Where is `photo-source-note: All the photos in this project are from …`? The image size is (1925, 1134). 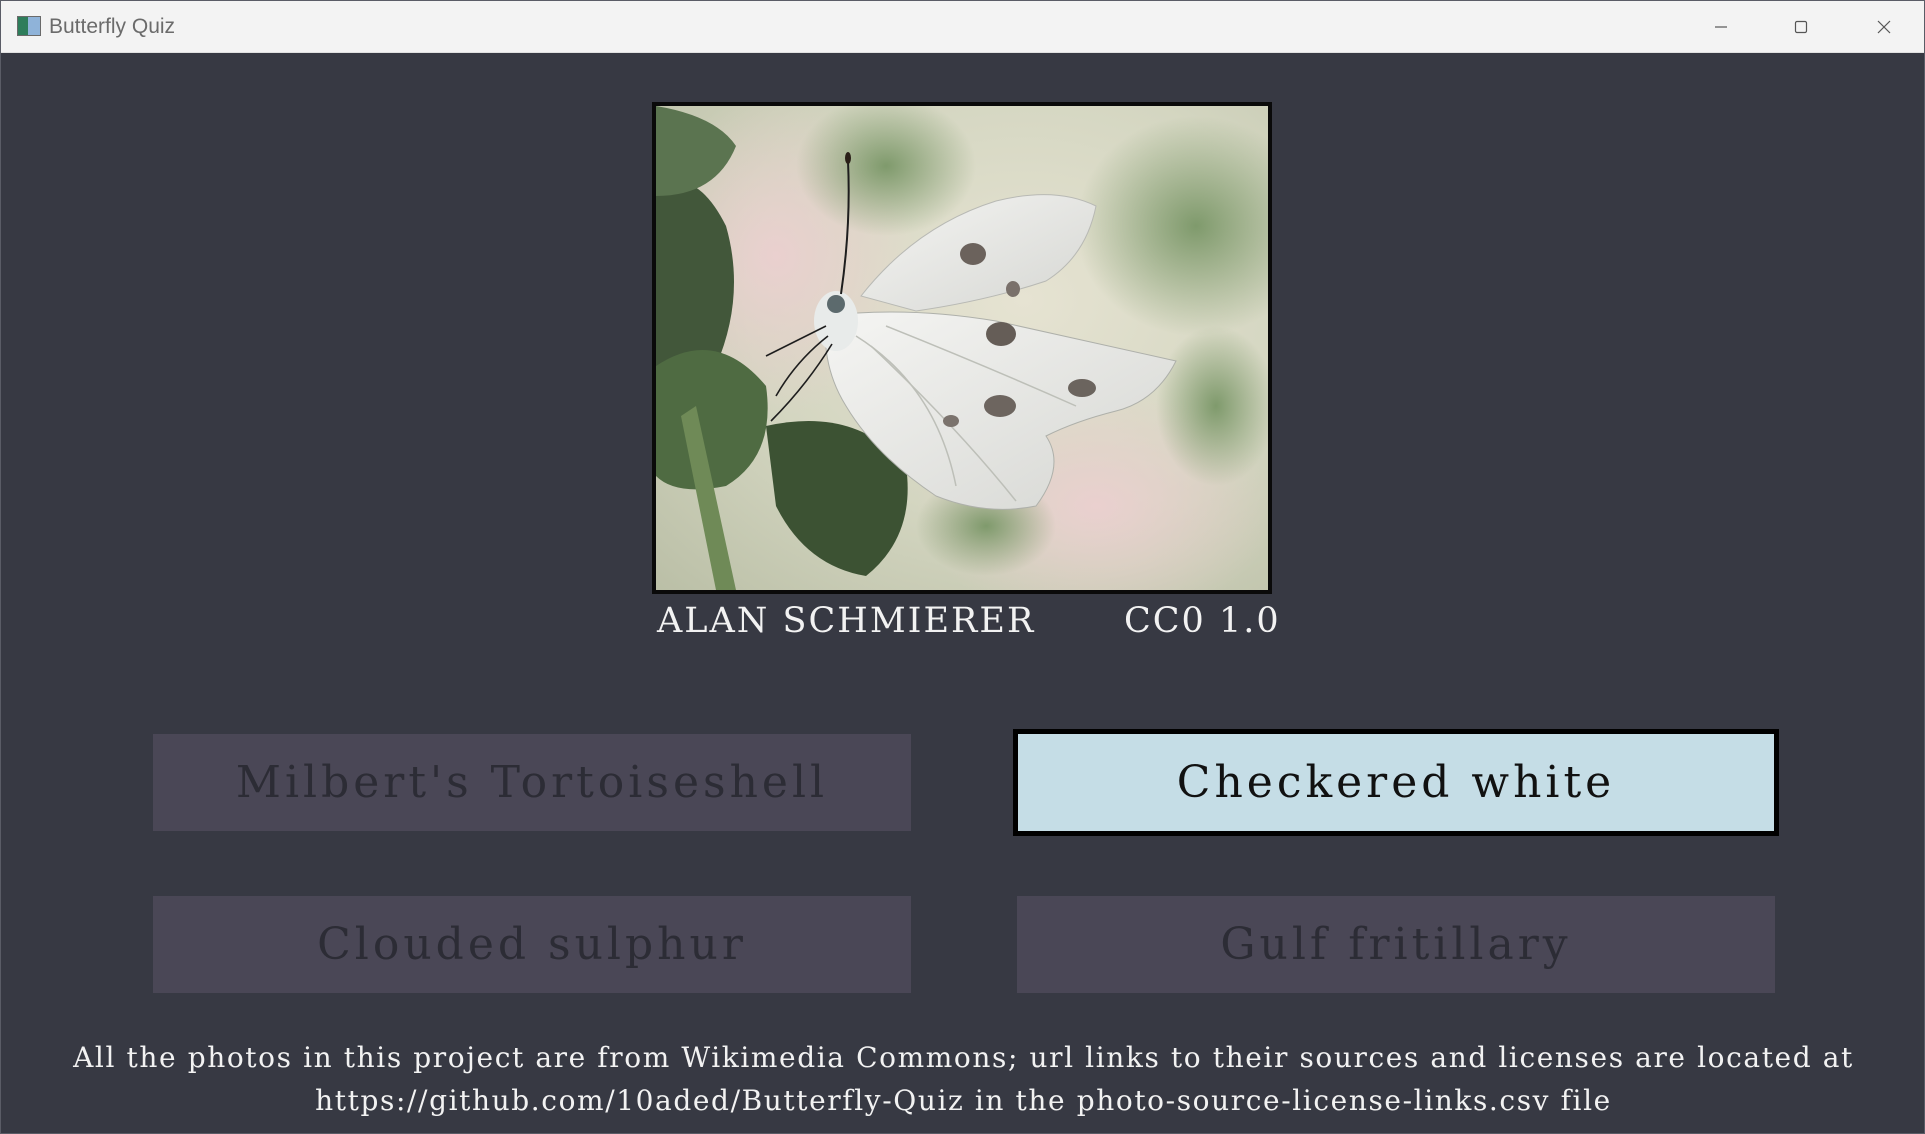
photo-source-note: All the photos in this project are from … is located at coordinates (963, 1079).